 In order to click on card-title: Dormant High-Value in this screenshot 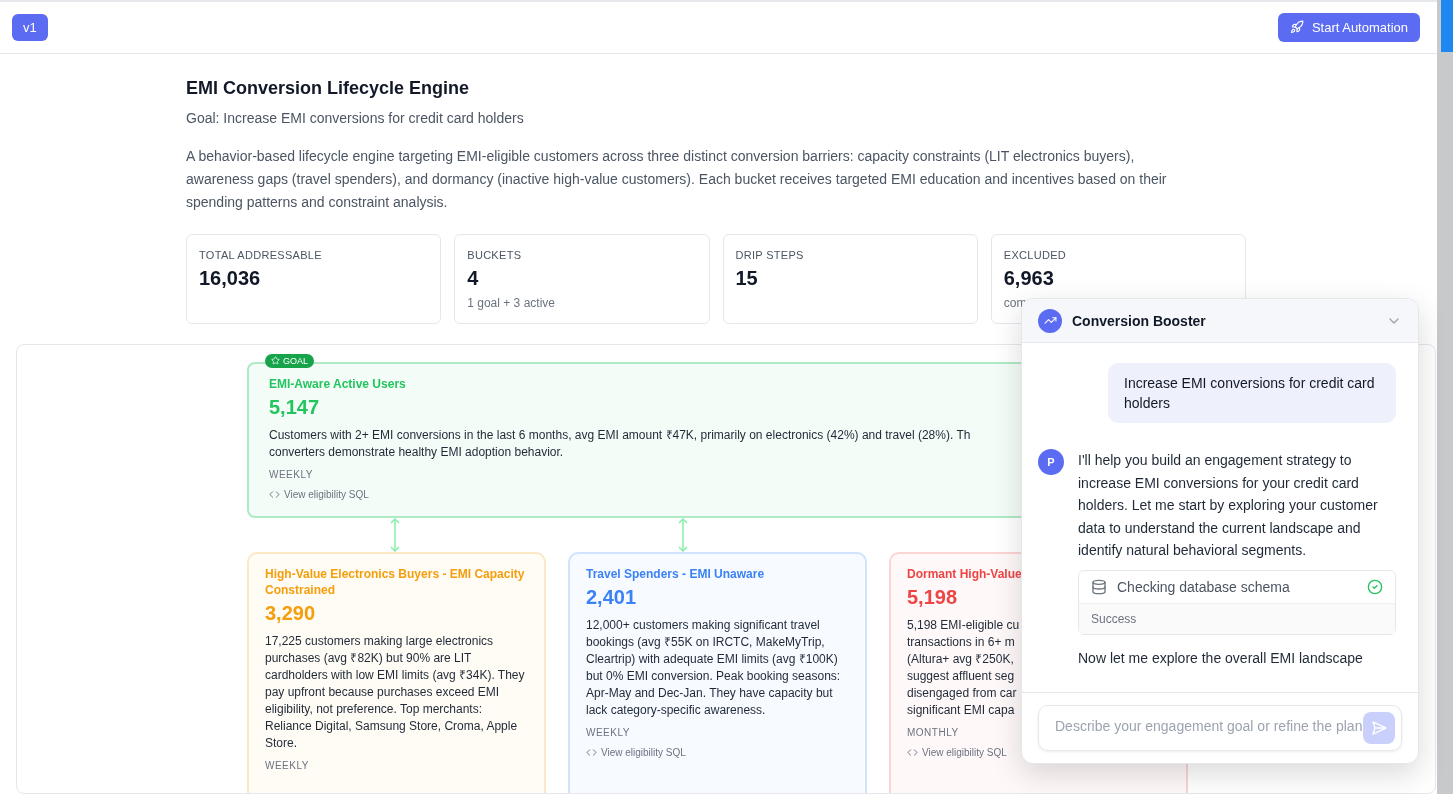, I will do `click(964, 573)`.